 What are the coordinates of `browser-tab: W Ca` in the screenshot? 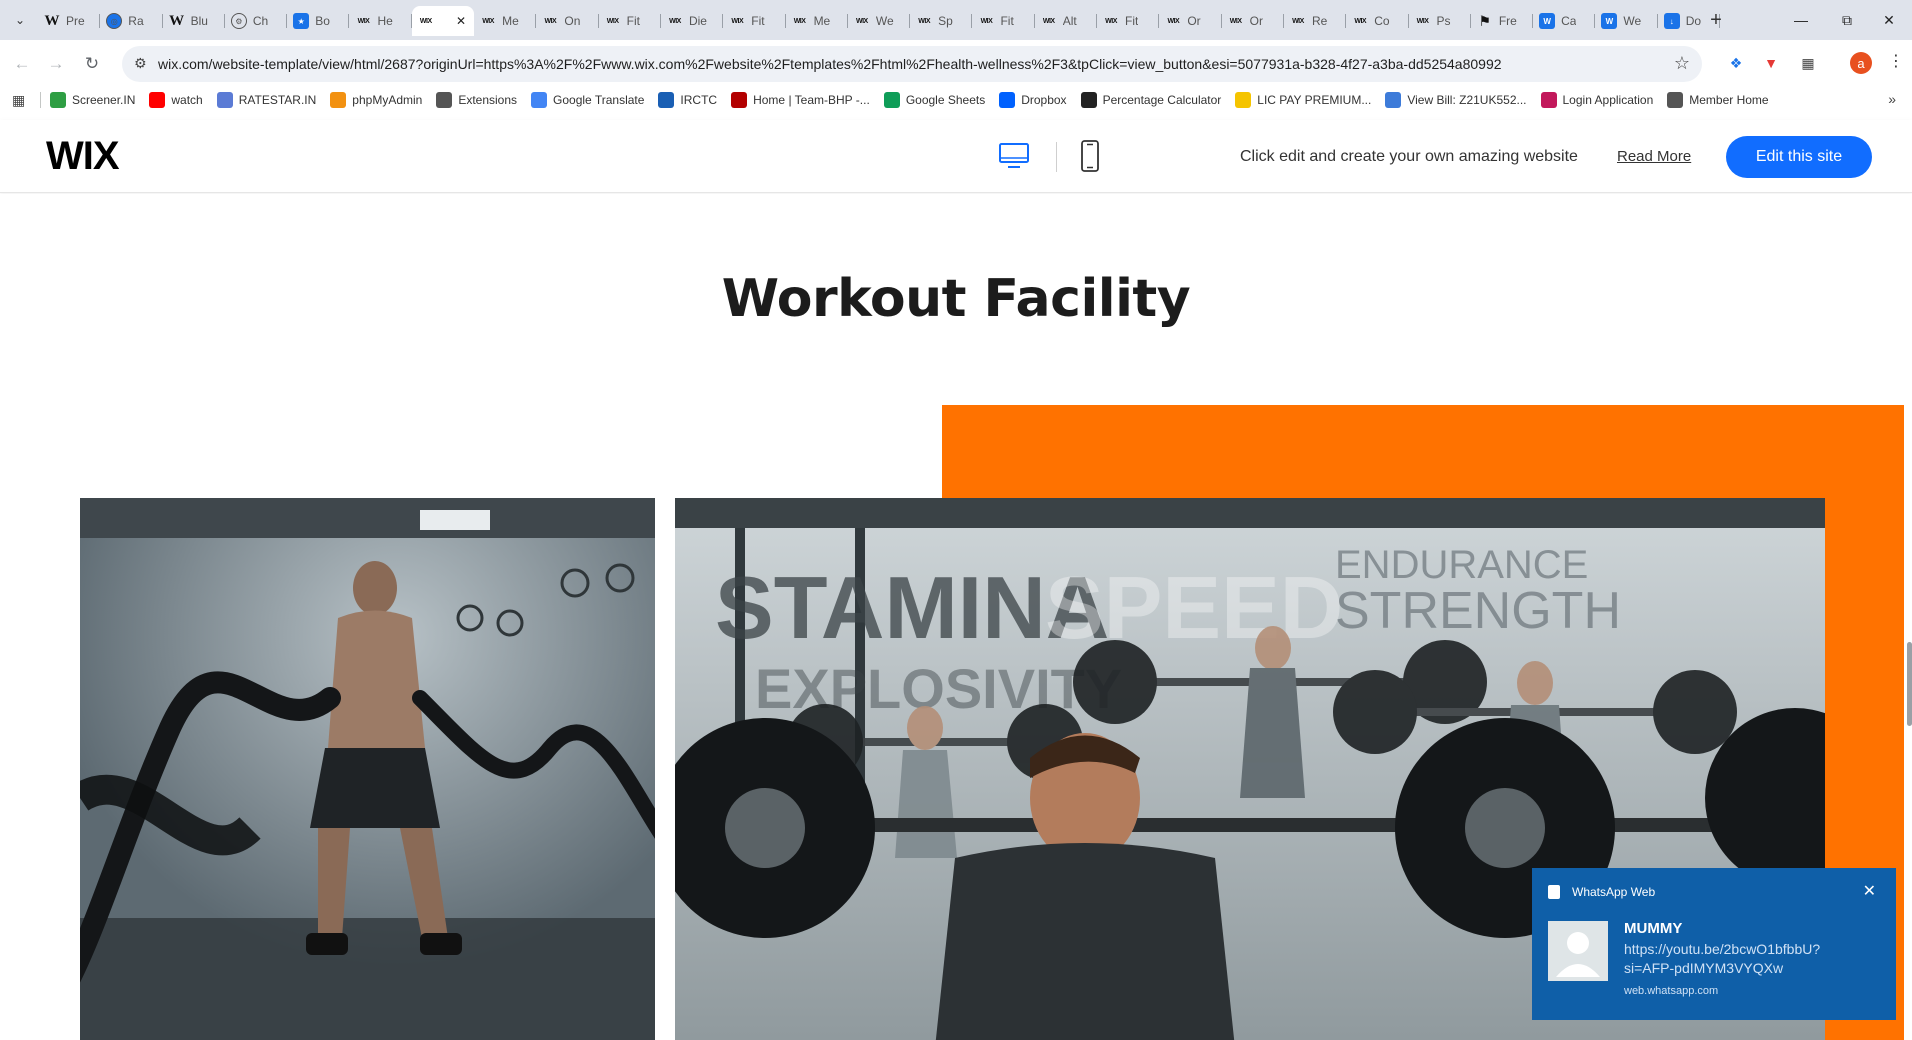 It's located at (1564, 21).